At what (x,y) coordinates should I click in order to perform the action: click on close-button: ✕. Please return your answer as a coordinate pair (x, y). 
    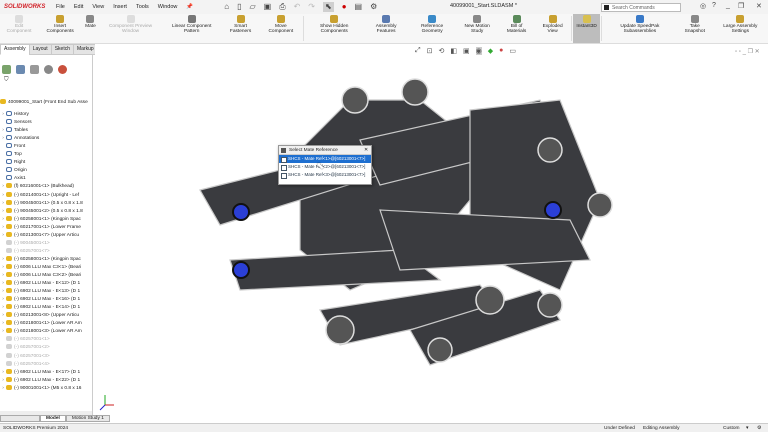
    Looking at the image, I should click on (759, 6).